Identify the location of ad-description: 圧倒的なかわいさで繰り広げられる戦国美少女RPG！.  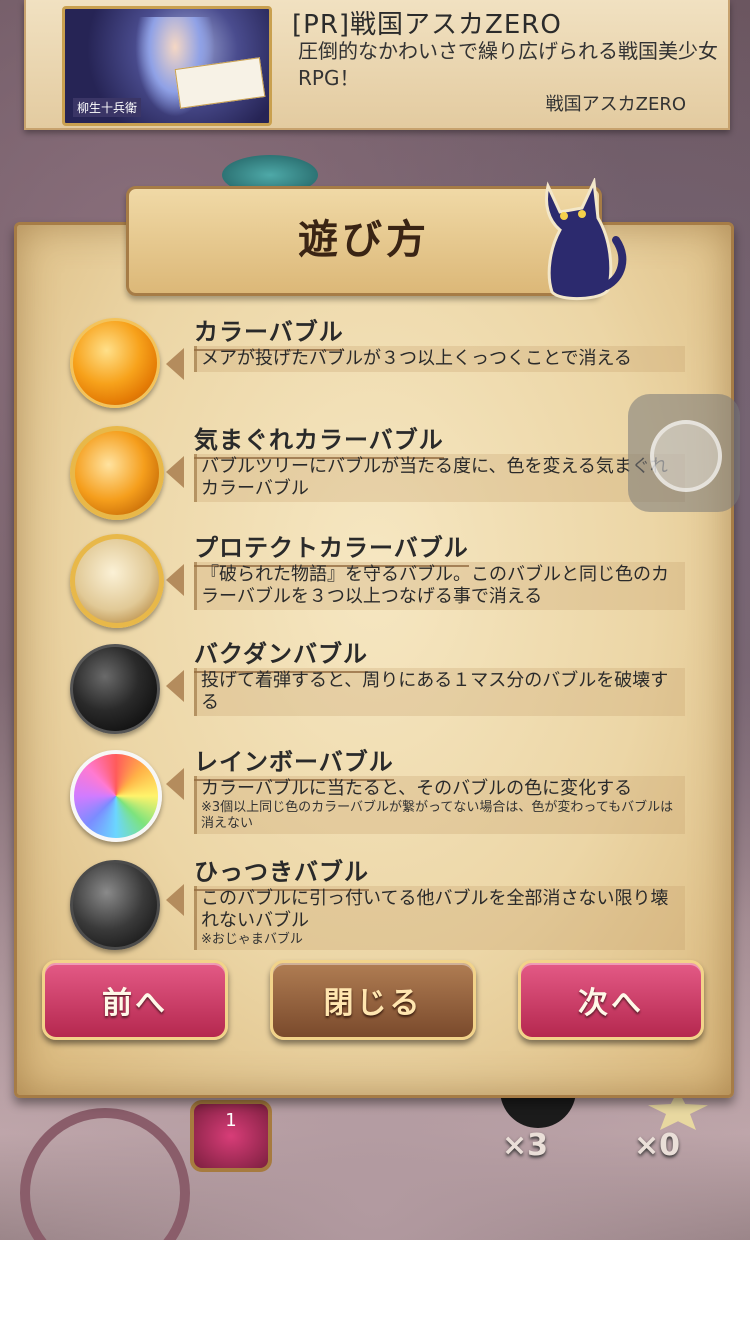
(508, 64).